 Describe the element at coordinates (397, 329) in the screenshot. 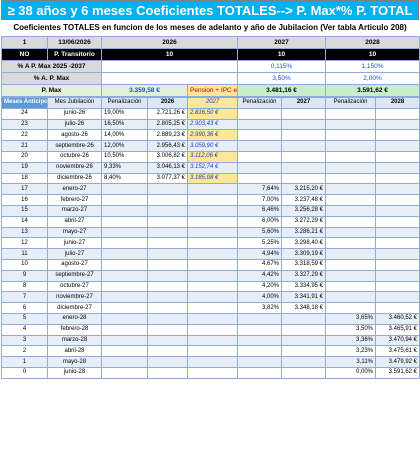

I see `cell-val-2028: 3.465,91 €` at that location.